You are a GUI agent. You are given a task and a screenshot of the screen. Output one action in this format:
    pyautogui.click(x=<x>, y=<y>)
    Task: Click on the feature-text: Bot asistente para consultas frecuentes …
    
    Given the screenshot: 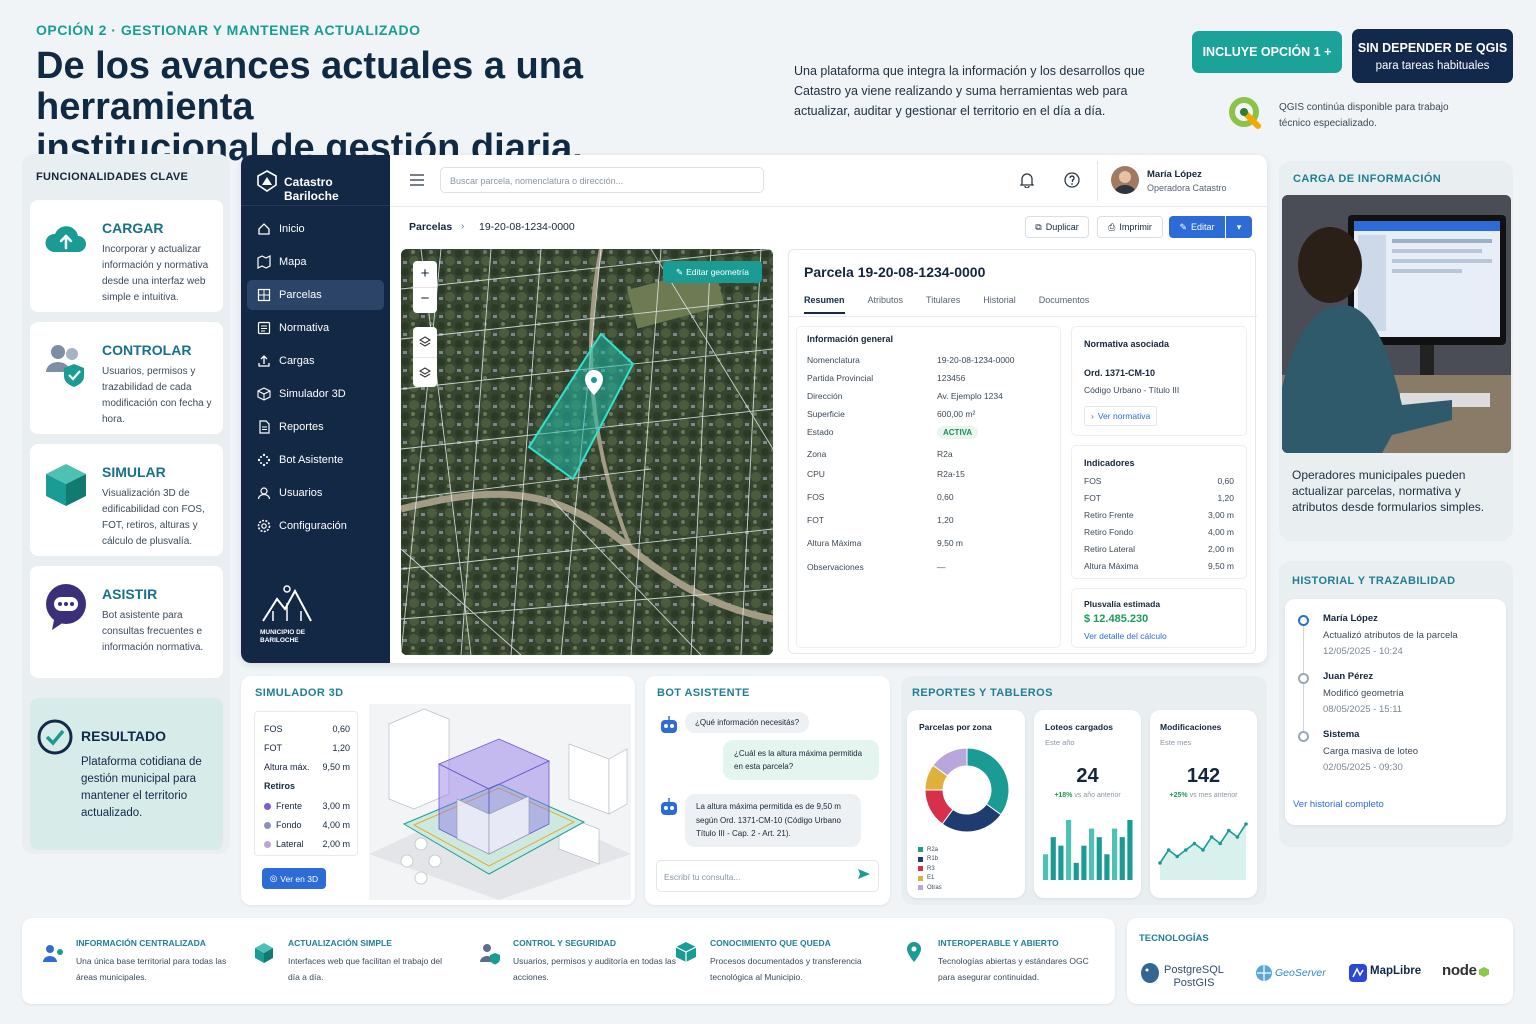 What is the action you would take?
    pyautogui.click(x=153, y=631)
    